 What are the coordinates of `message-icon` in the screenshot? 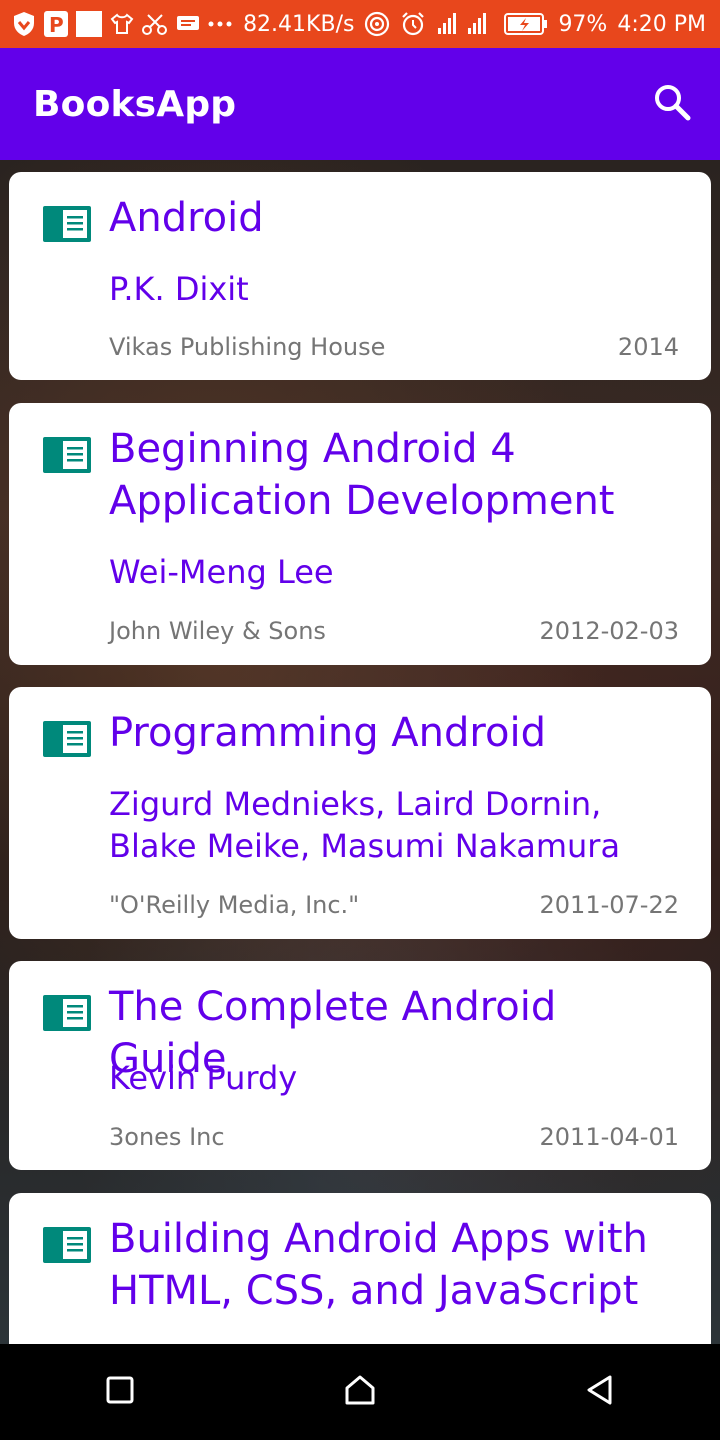 It's located at (188, 24).